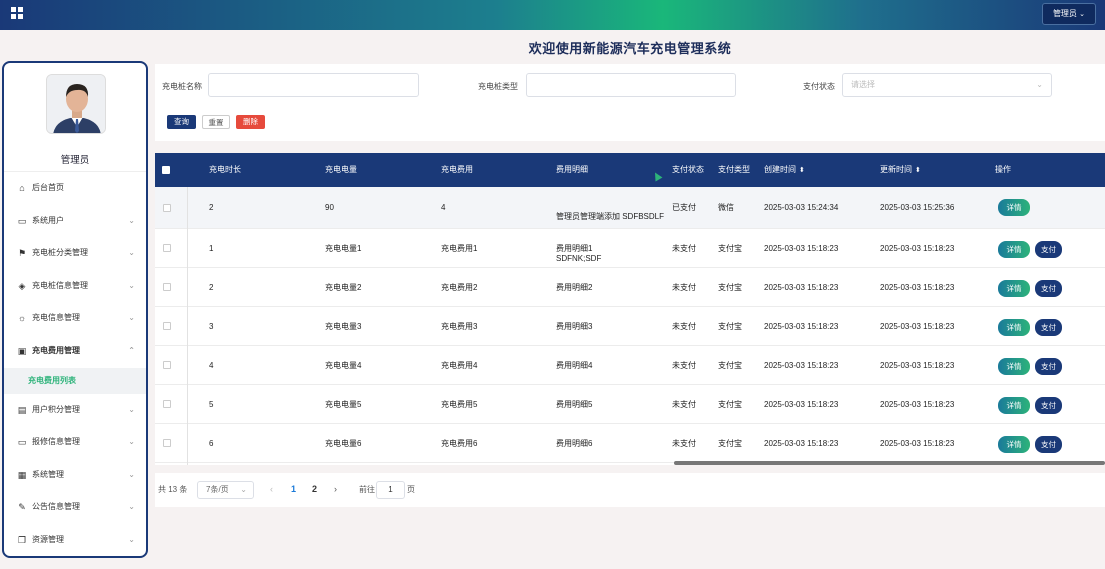 Image resolution: width=1105 pixels, height=569 pixels. I want to click on sidebar-item-system-users: ▭ 系统用户 ⌄, so click(75, 221).